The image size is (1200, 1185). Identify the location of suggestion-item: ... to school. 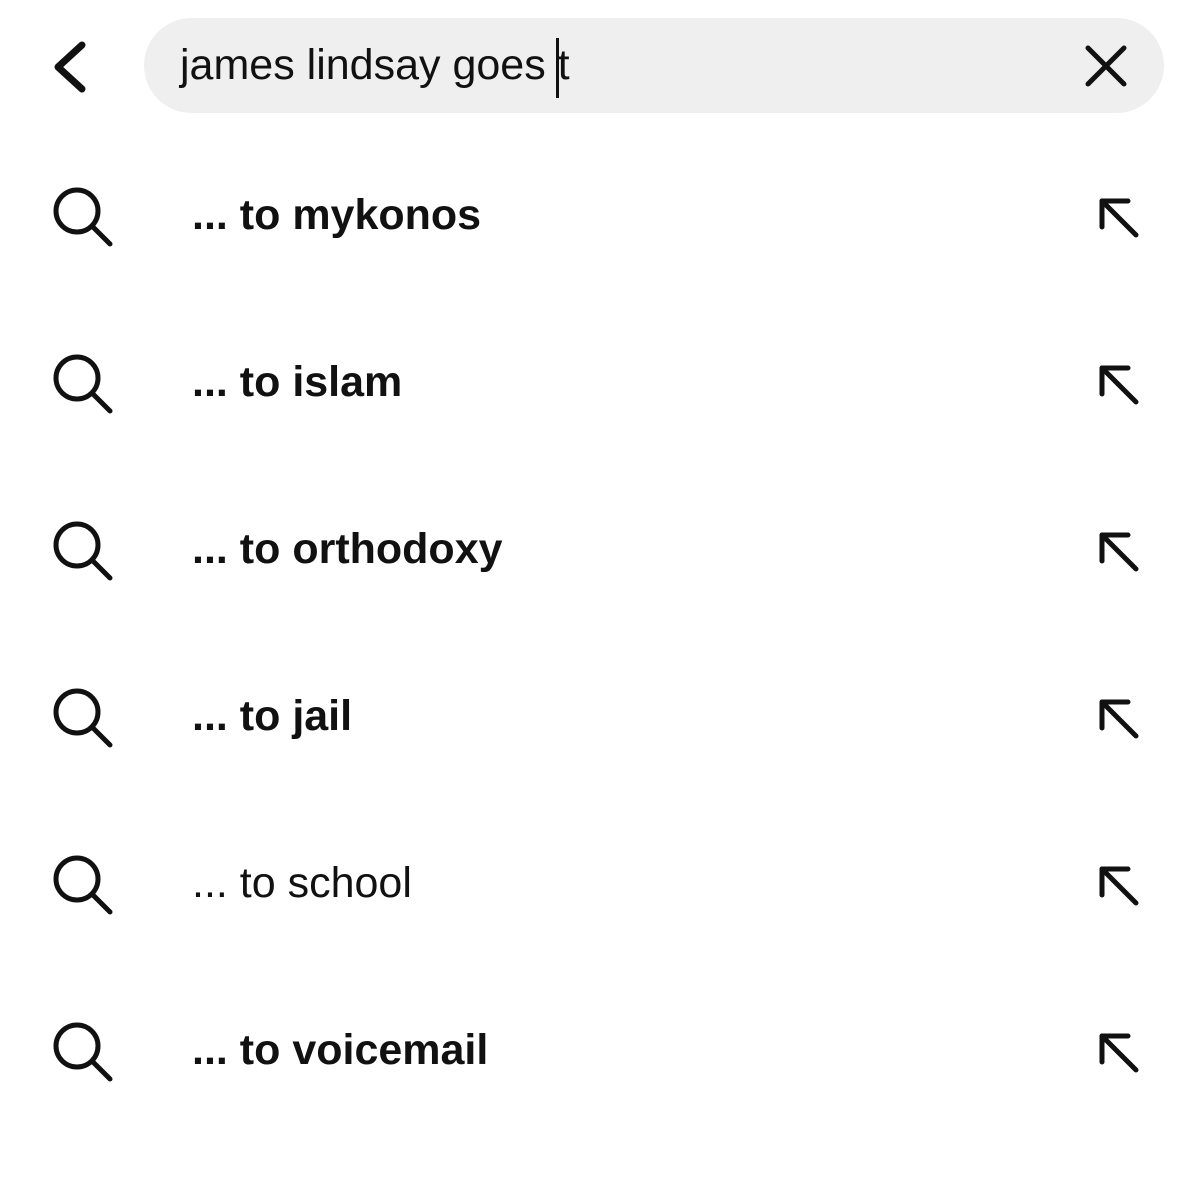
(600, 883).